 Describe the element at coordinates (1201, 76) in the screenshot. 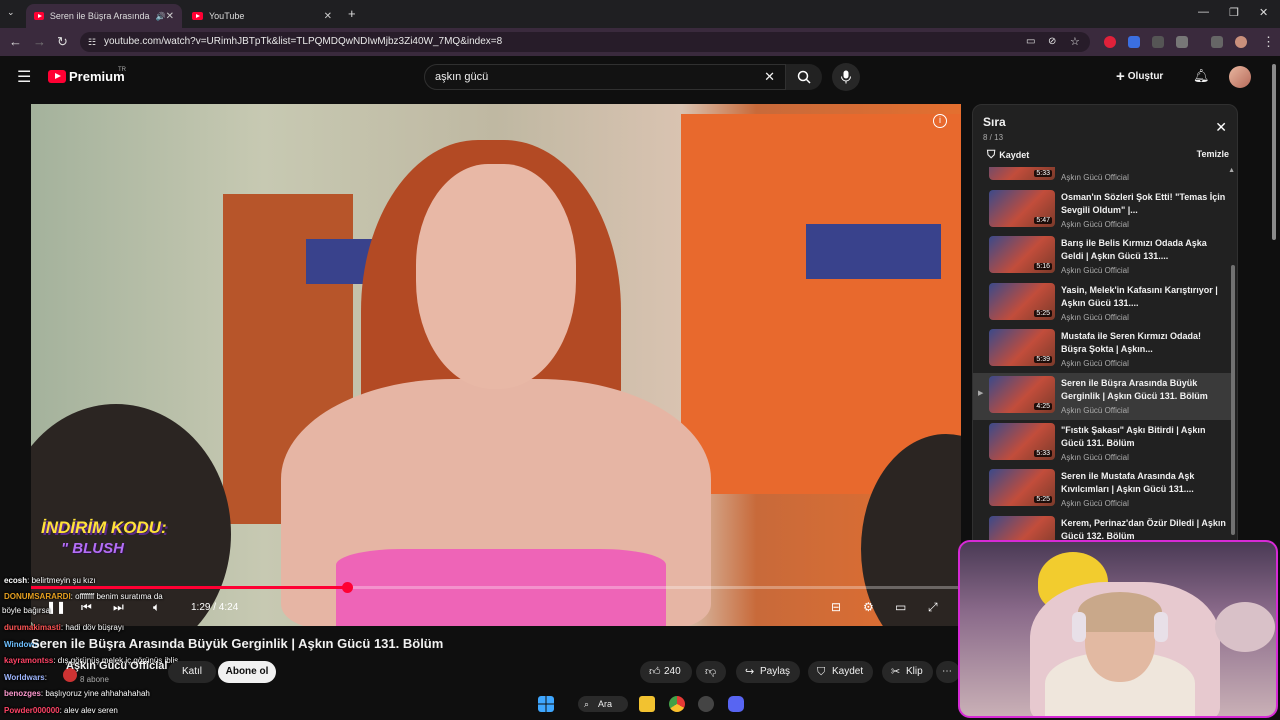

I see `notifications-bell-icon: 🔔︎` at that location.